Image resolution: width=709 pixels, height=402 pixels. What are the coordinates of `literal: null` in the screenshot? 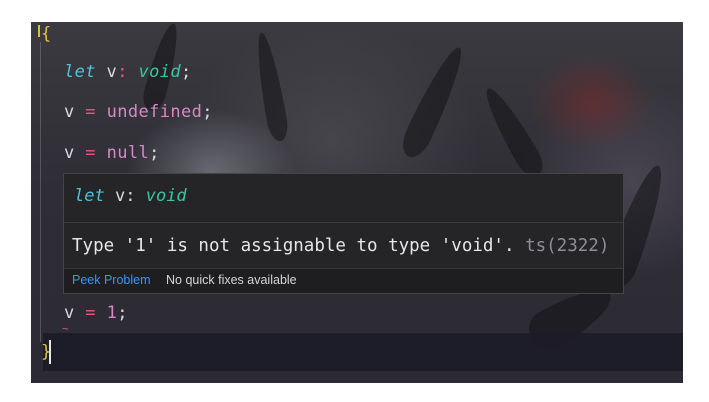 It's located at (128, 153).